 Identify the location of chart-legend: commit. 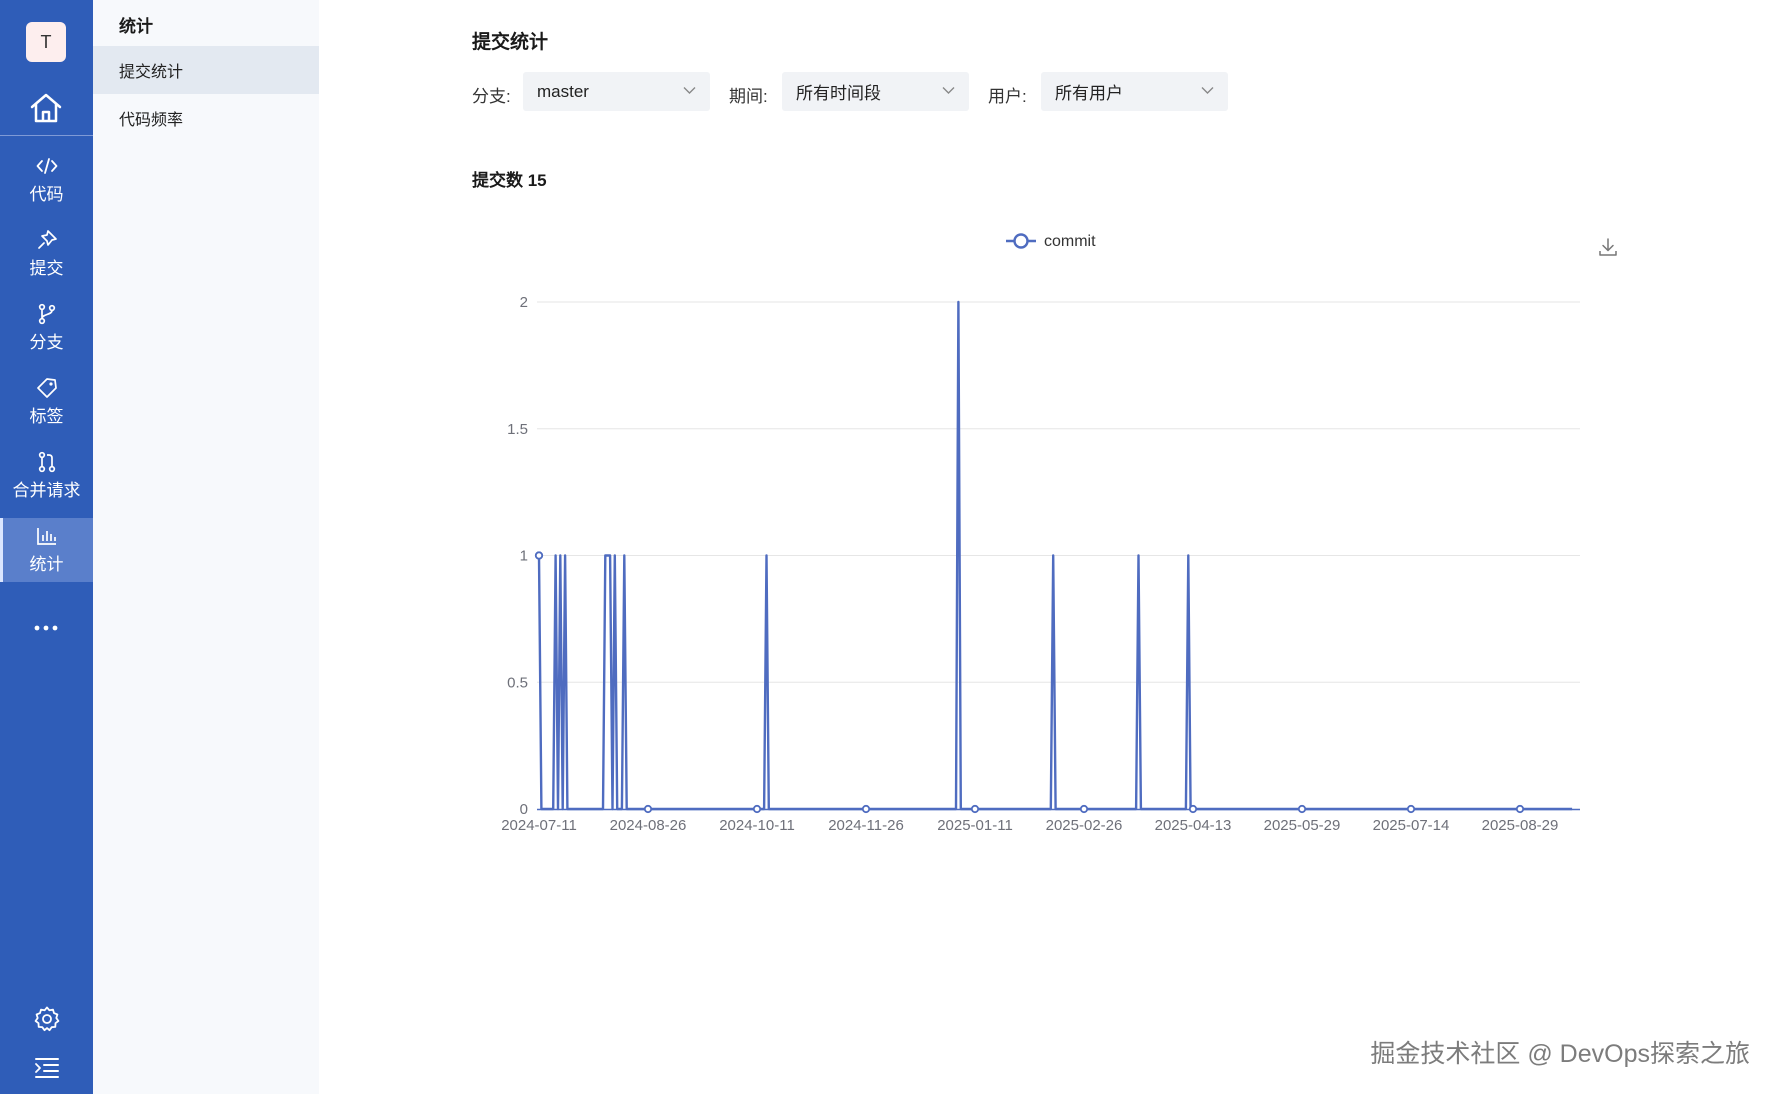
(1051, 241).